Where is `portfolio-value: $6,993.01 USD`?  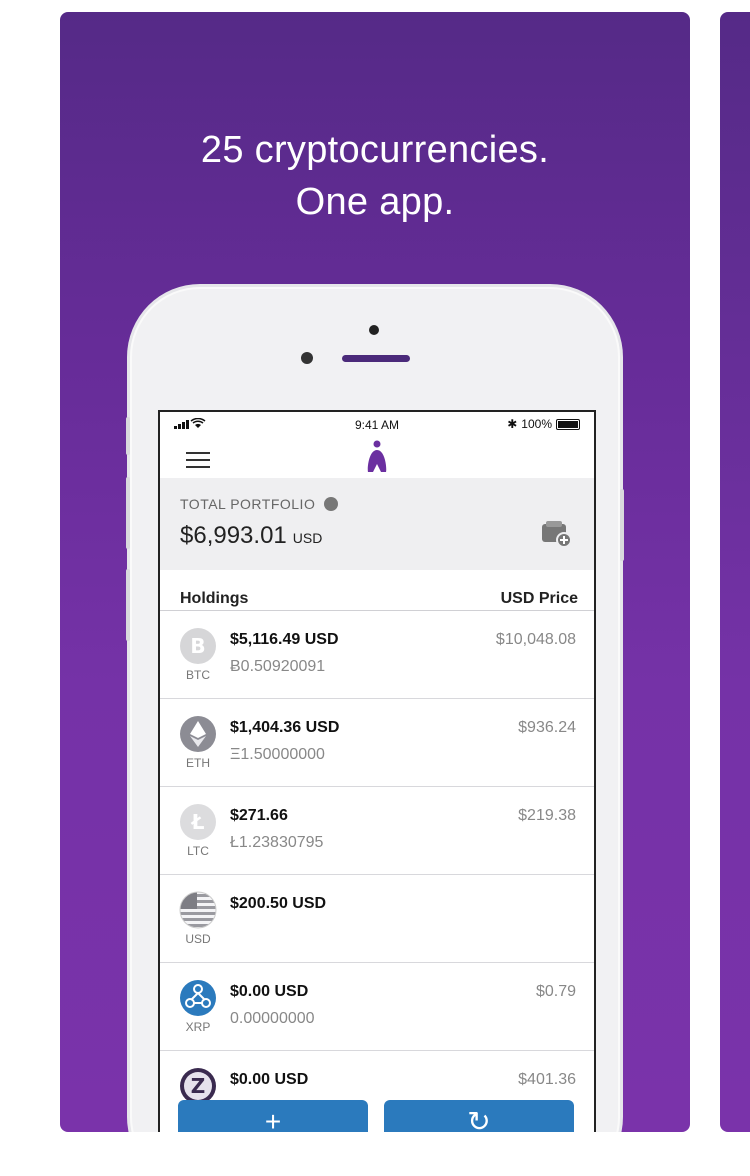
portfolio-value: $6,993.01 USD is located at coordinates (251, 536).